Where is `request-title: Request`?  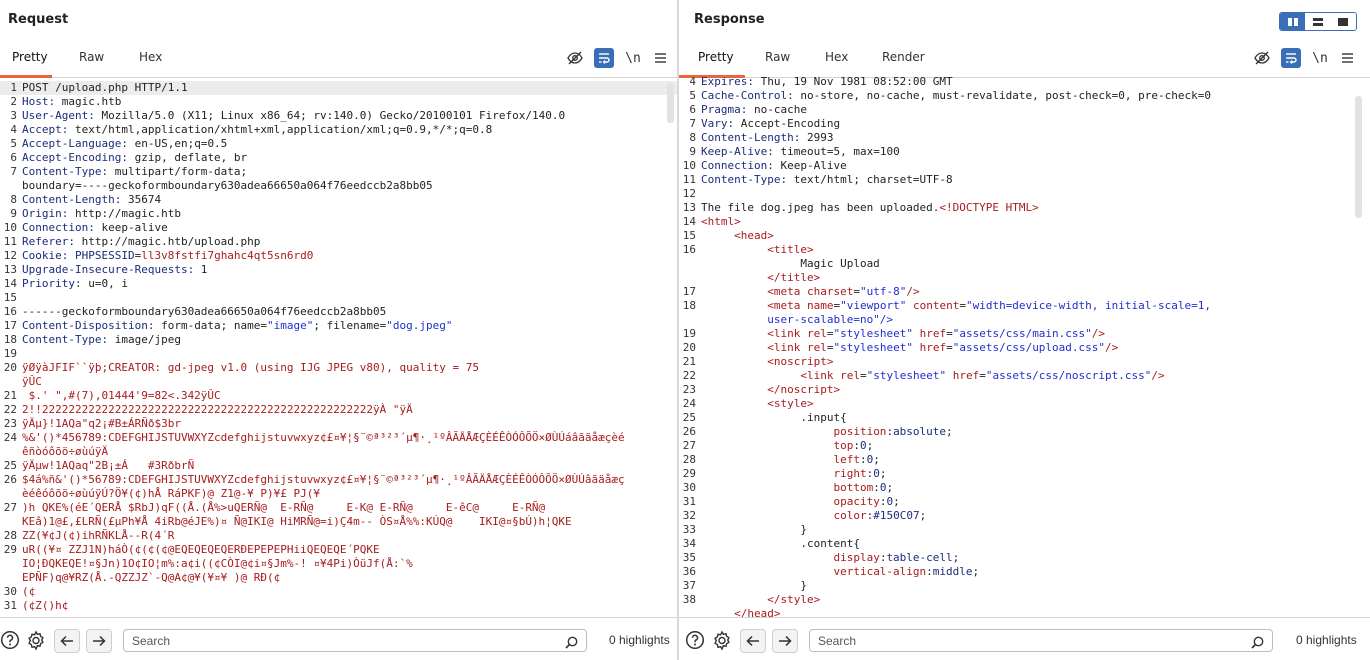 request-title: Request is located at coordinates (38, 19).